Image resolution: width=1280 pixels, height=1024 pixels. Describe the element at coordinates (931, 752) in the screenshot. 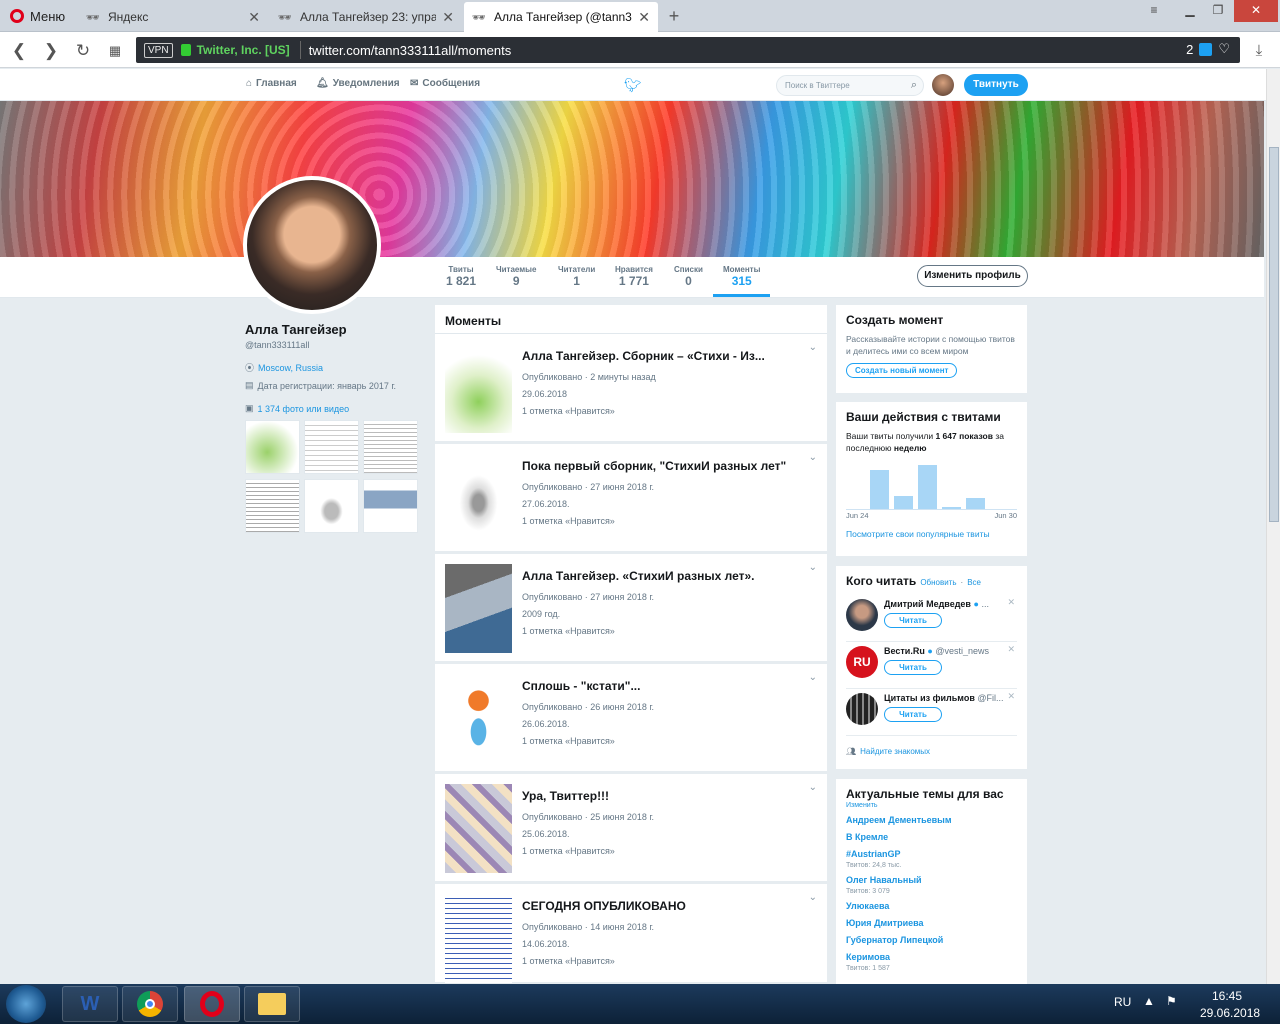

I see `find-friends-link: 👥︎ Найдите знакомых` at that location.